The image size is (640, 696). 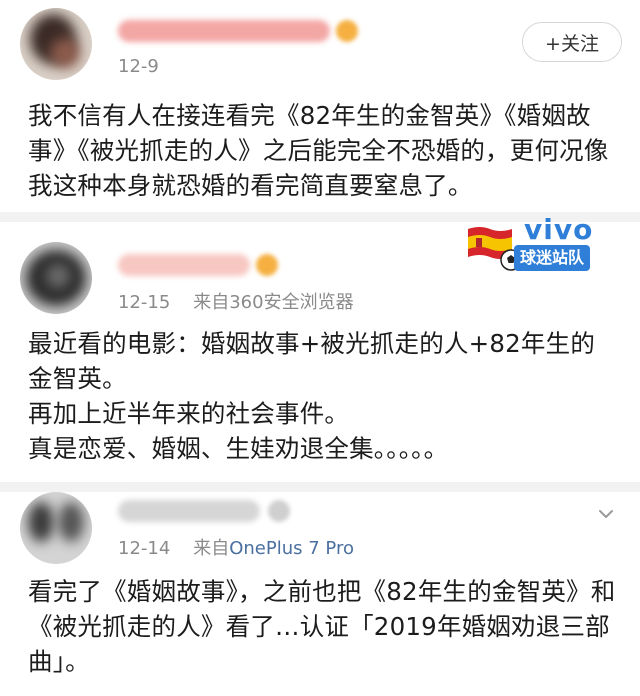 I want to click on post-time: 12-15, so click(x=144, y=302).